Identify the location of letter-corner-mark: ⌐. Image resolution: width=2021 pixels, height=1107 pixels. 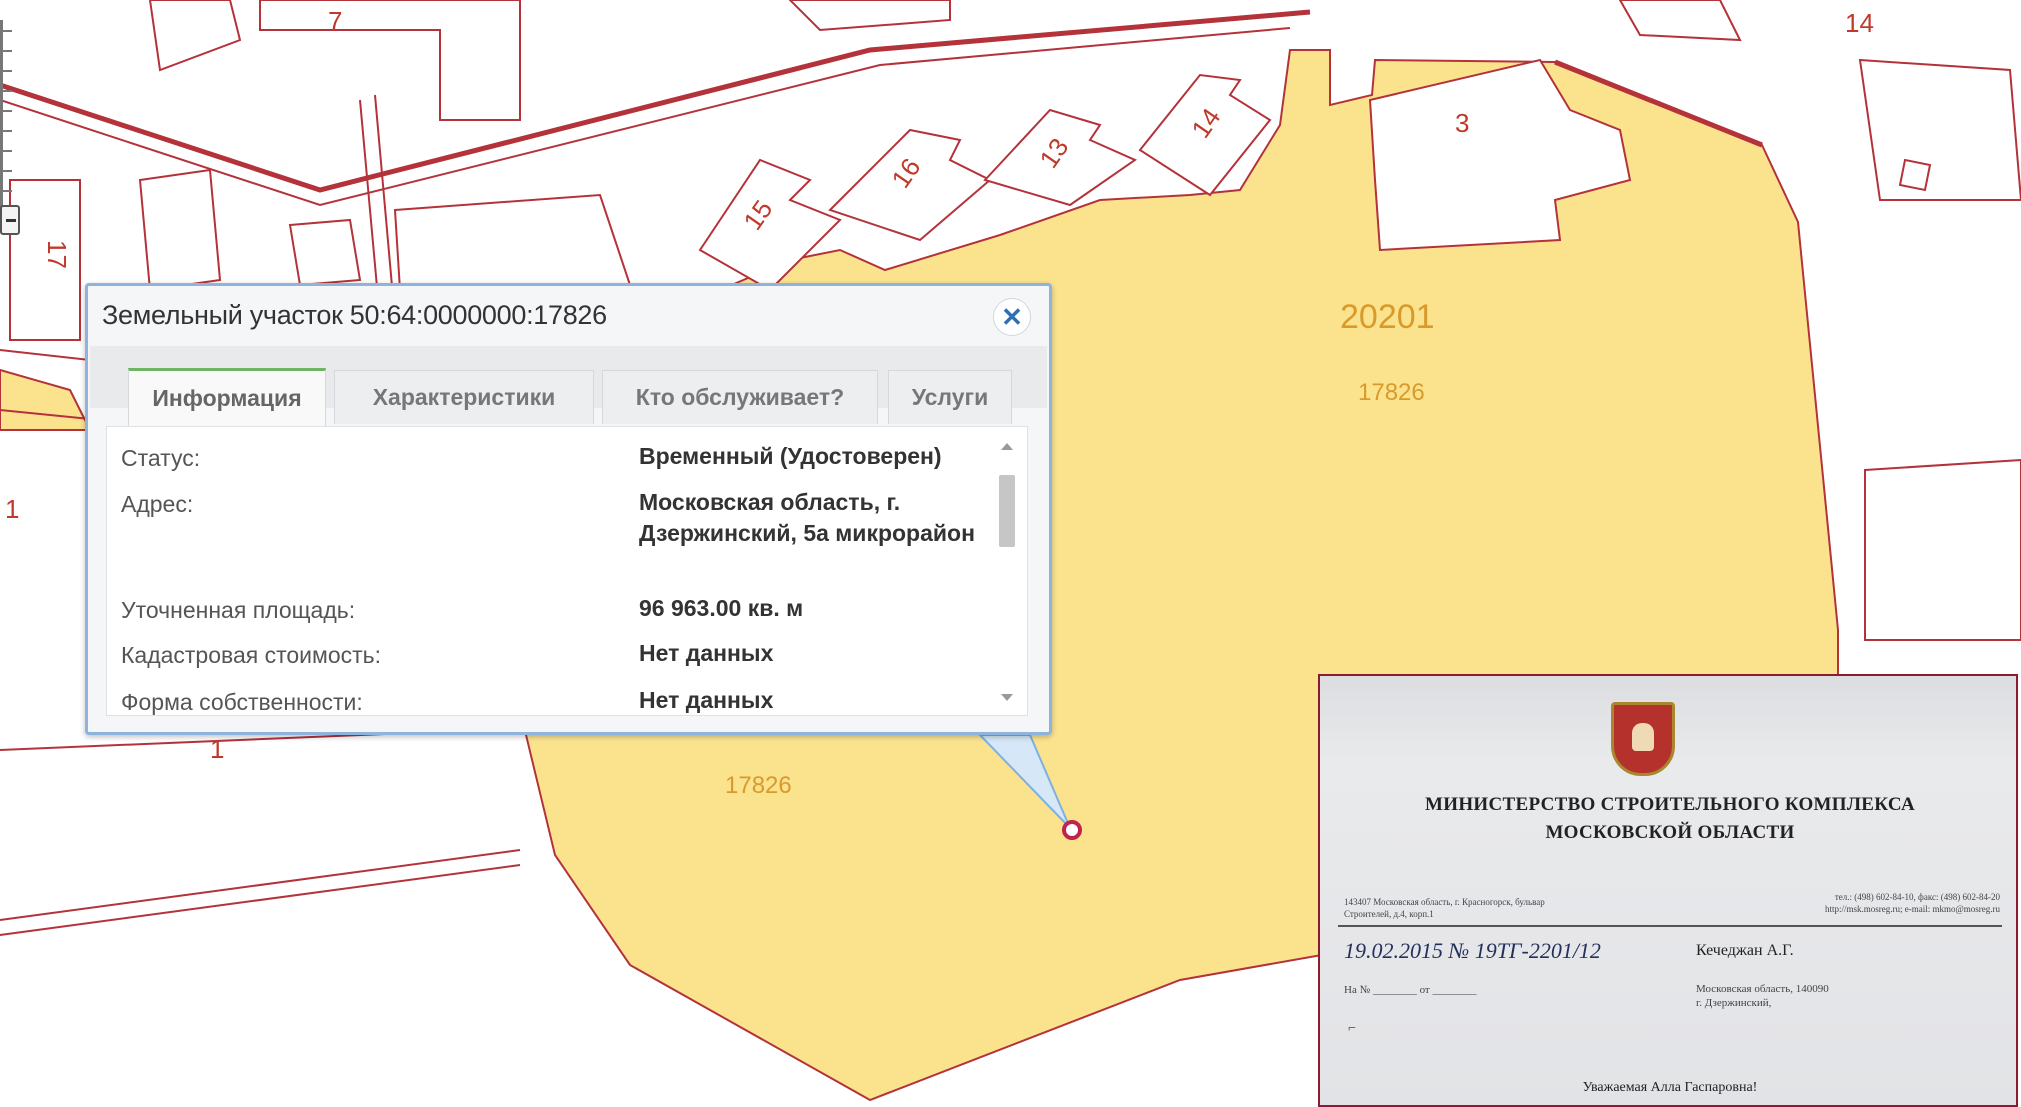
(1352, 1028).